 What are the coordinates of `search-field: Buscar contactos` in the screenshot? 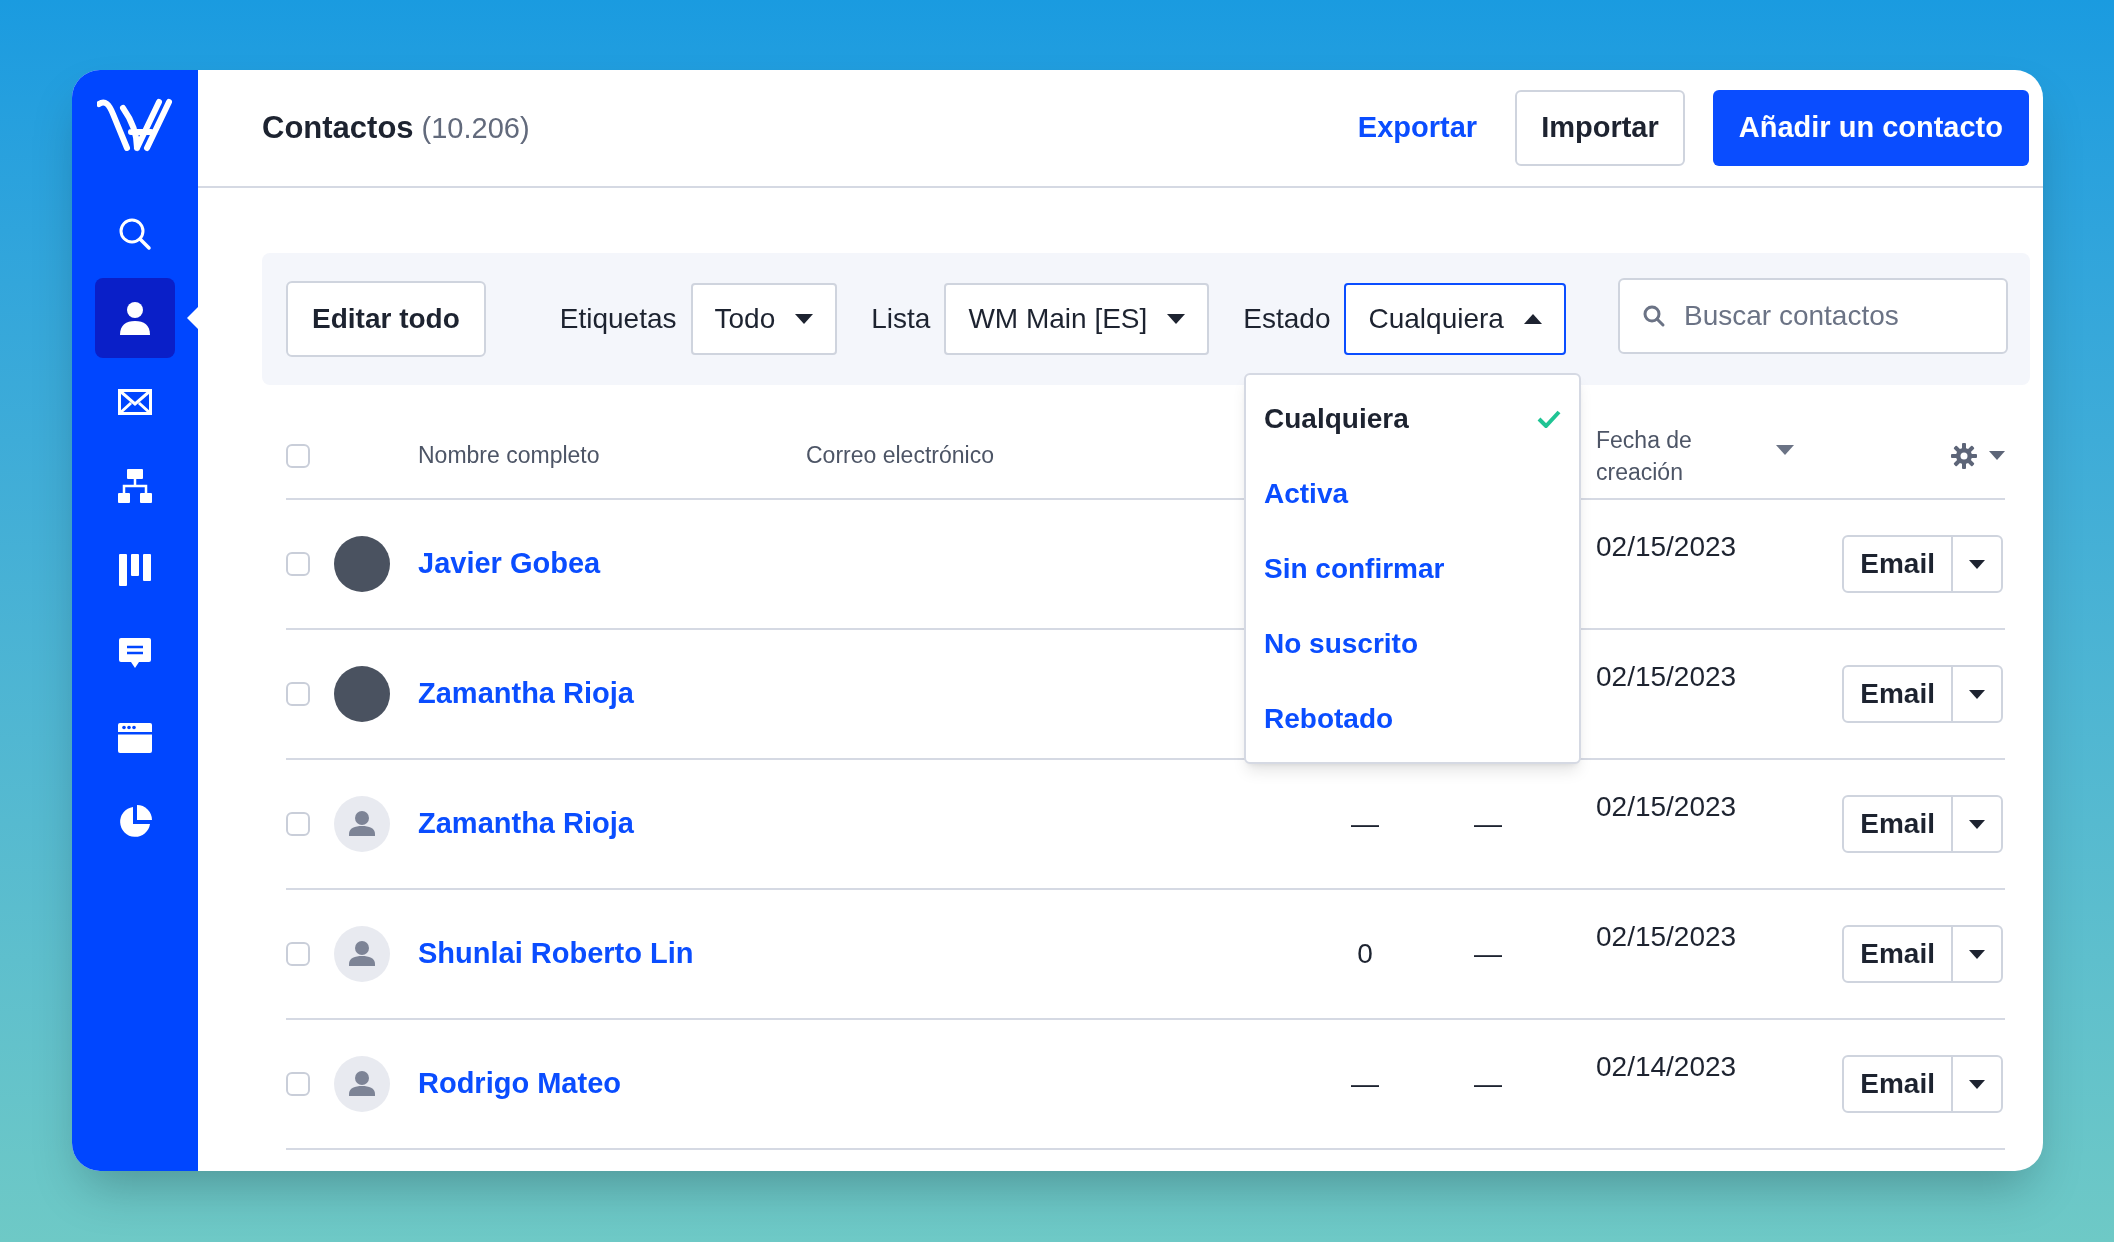 It's located at (1813, 316).